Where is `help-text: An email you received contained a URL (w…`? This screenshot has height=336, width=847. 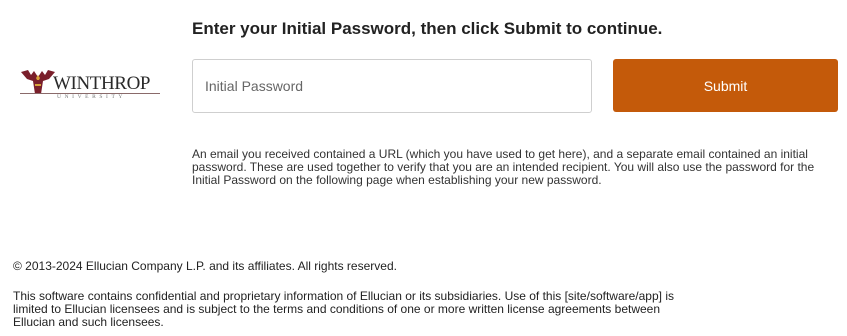
help-text: An email you received contained a URL (w… is located at coordinates (503, 167).